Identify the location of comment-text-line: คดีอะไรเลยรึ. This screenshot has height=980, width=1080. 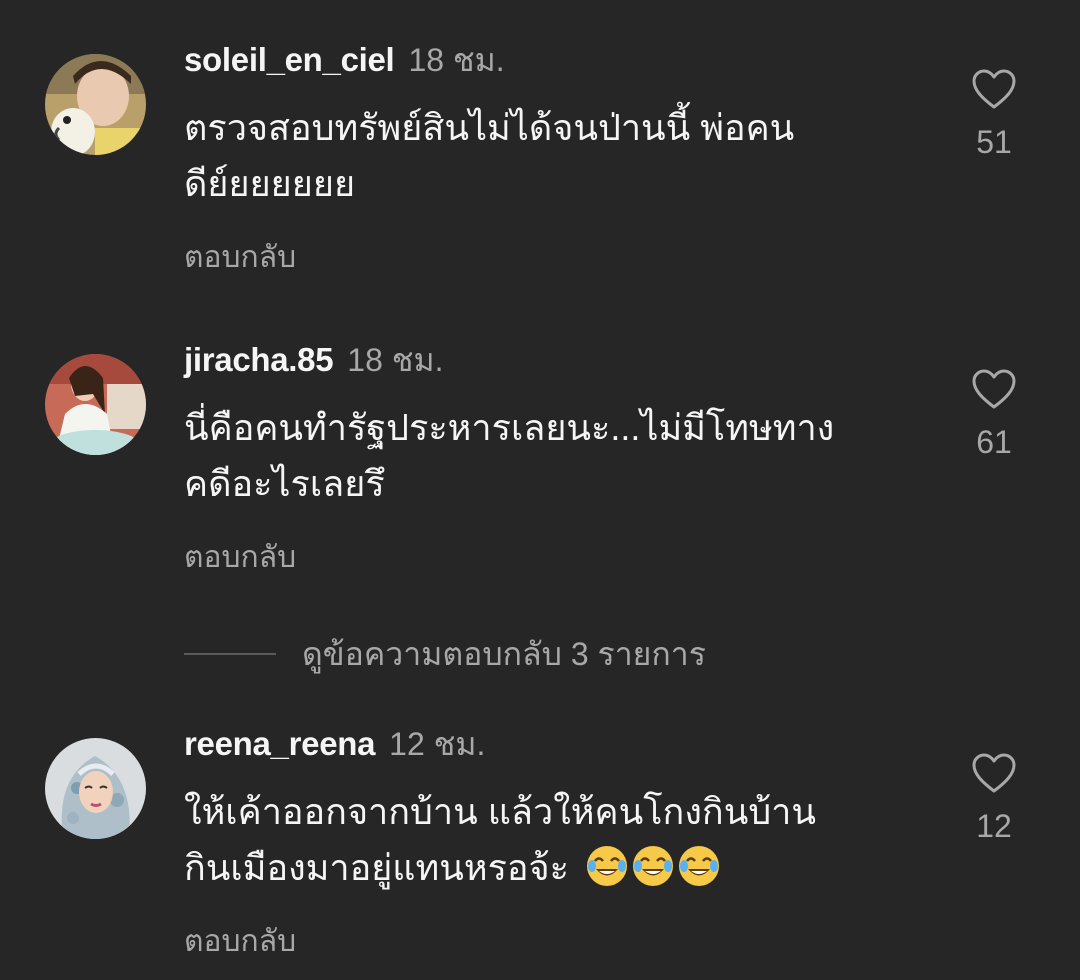
(284, 483).